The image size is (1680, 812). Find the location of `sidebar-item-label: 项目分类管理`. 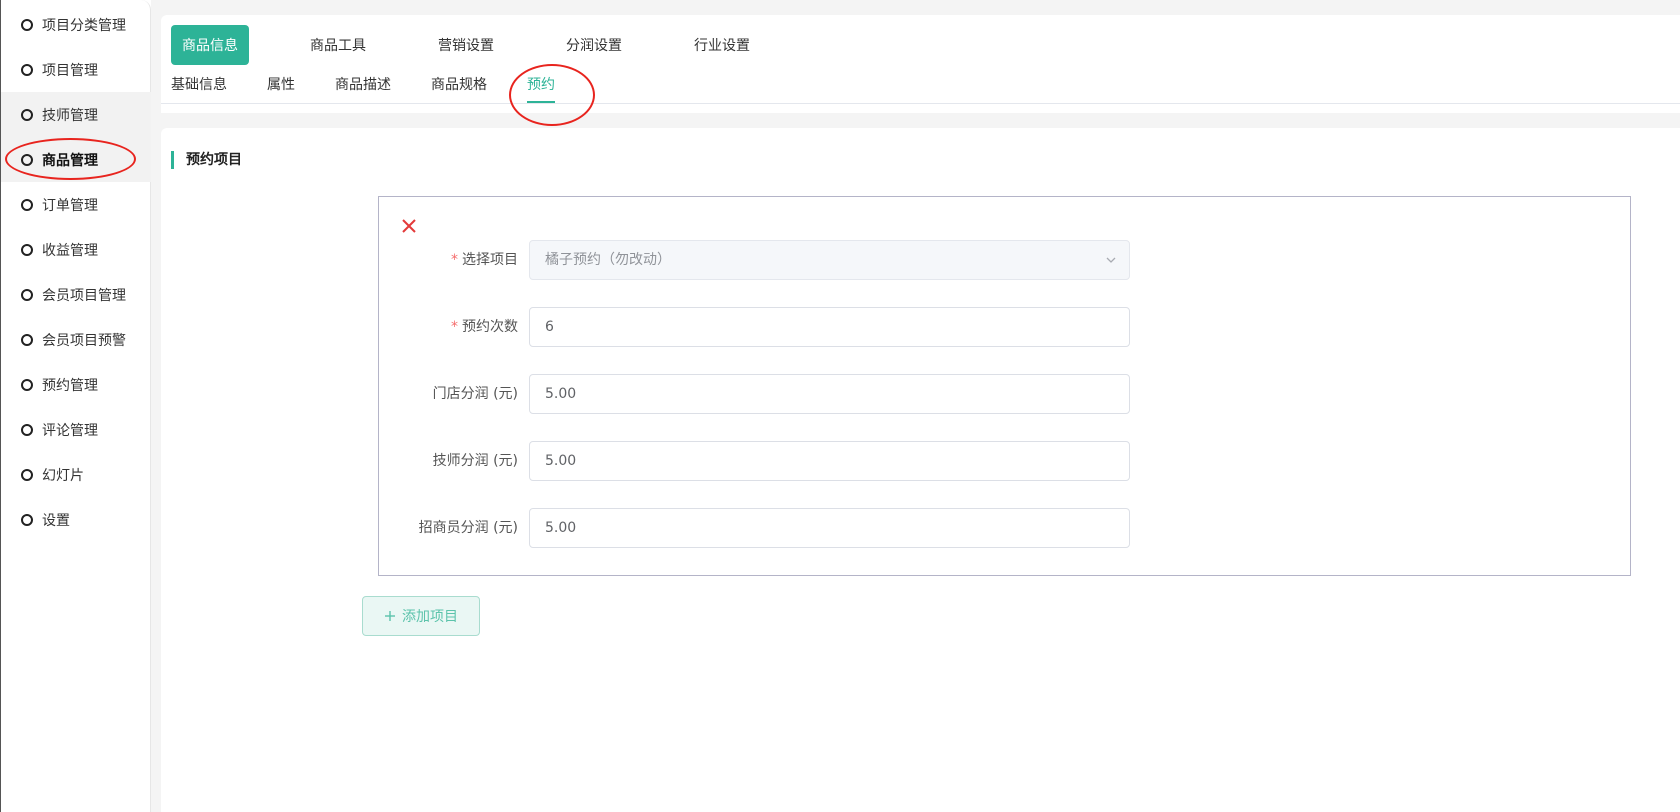

sidebar-item-label: 项目分类管理 is located at coordinates (84, 25).